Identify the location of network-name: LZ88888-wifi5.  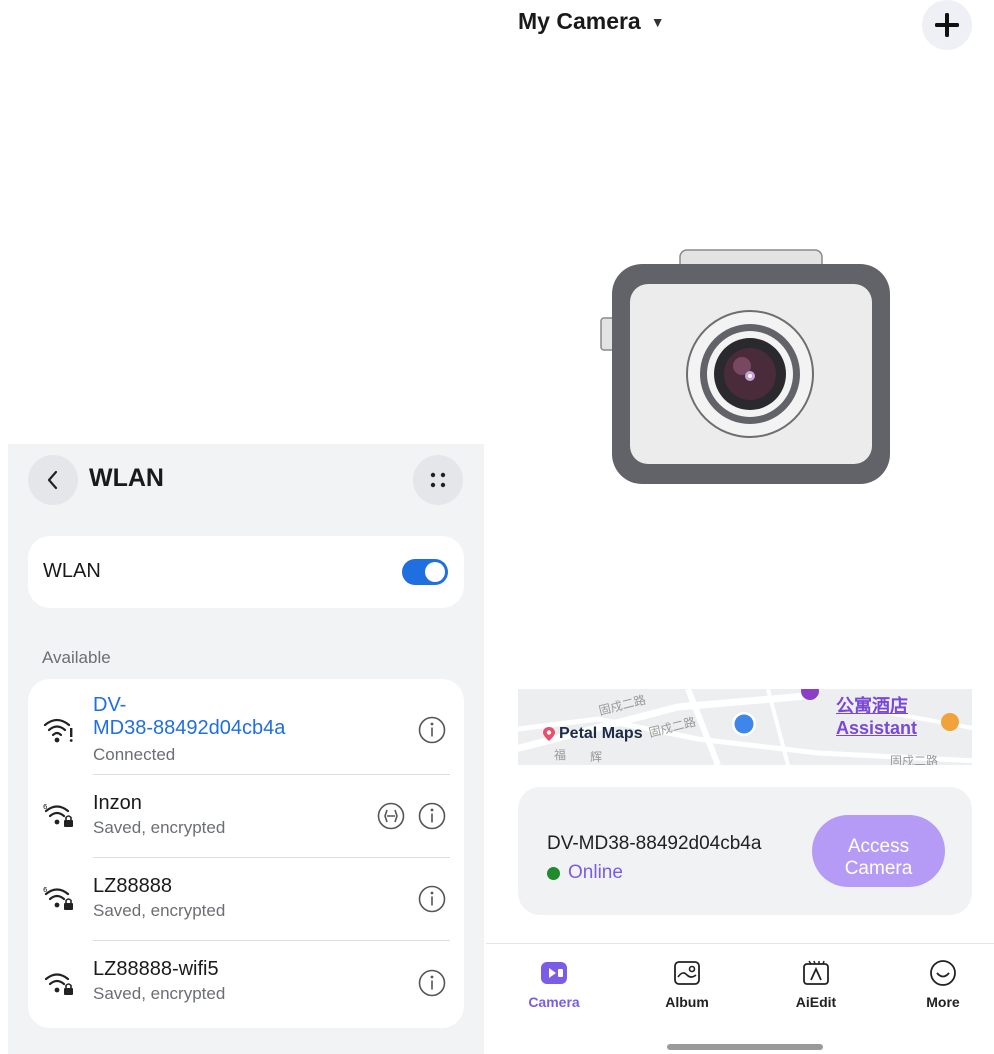
(156, 969).